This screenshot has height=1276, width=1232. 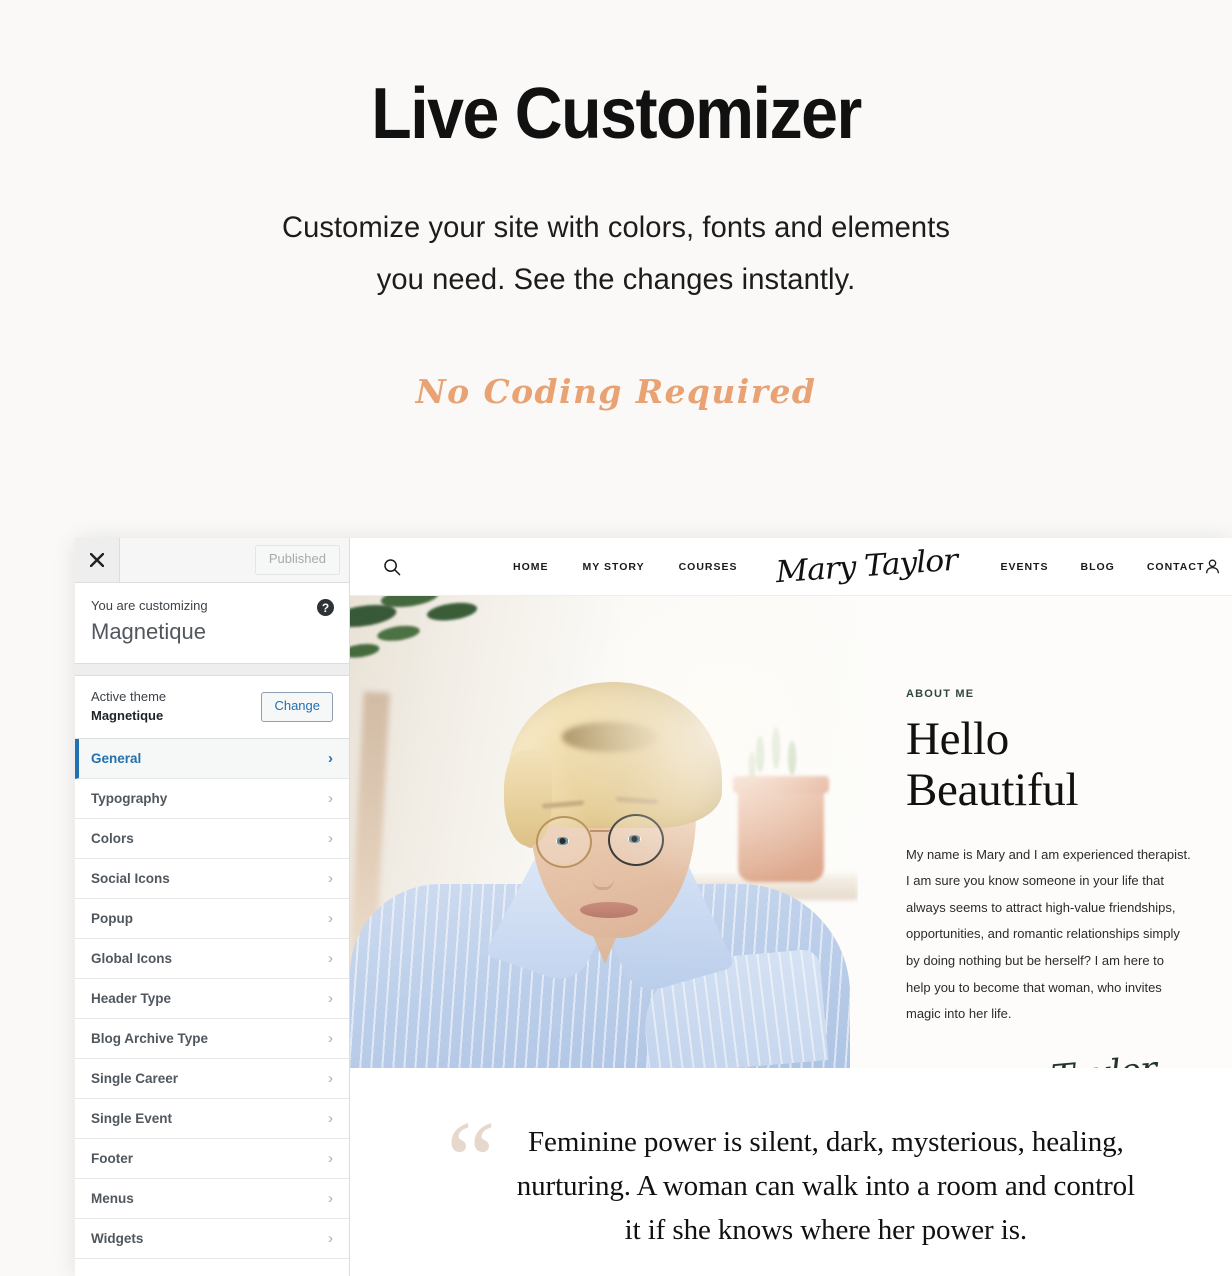 What do you see at coordinates (1212, 566) in the screenshot?
I see `user-icon` at bounding box center [1212, 566].